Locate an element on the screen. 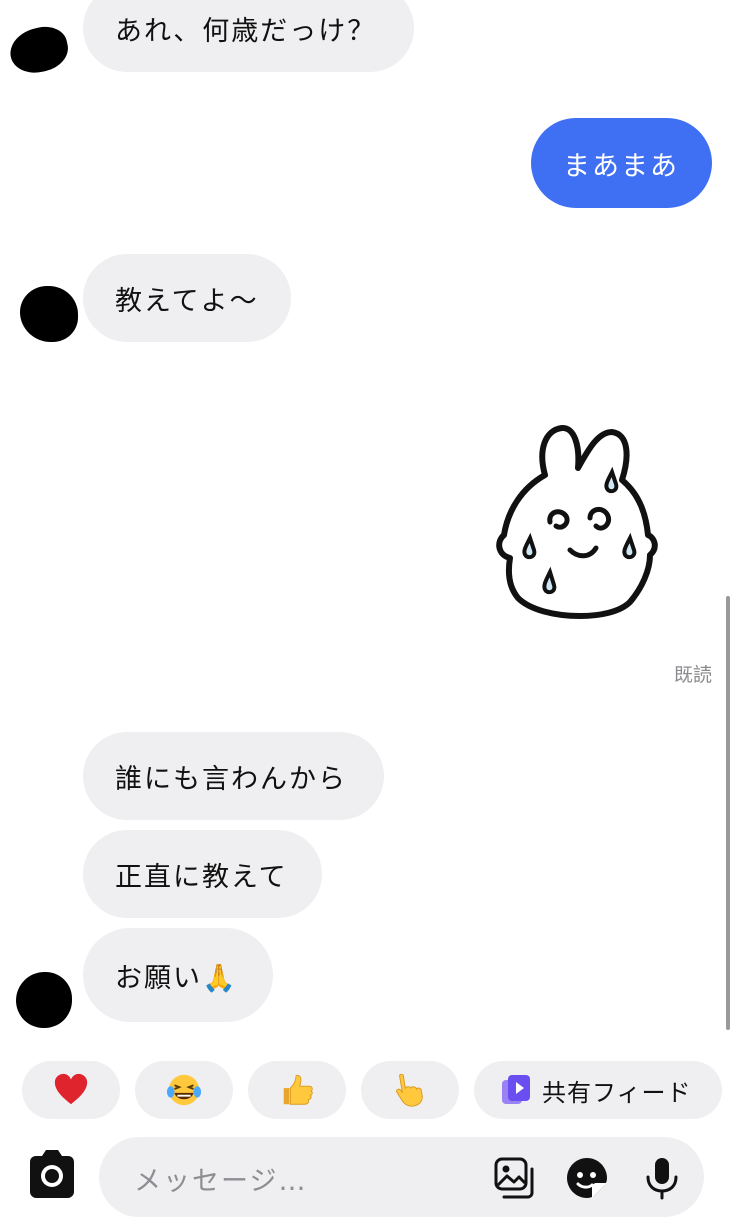 This screenshot has width=735, height=1217. incoming-message-bubble: お願い🙏 is located at coordinates (178, 975).